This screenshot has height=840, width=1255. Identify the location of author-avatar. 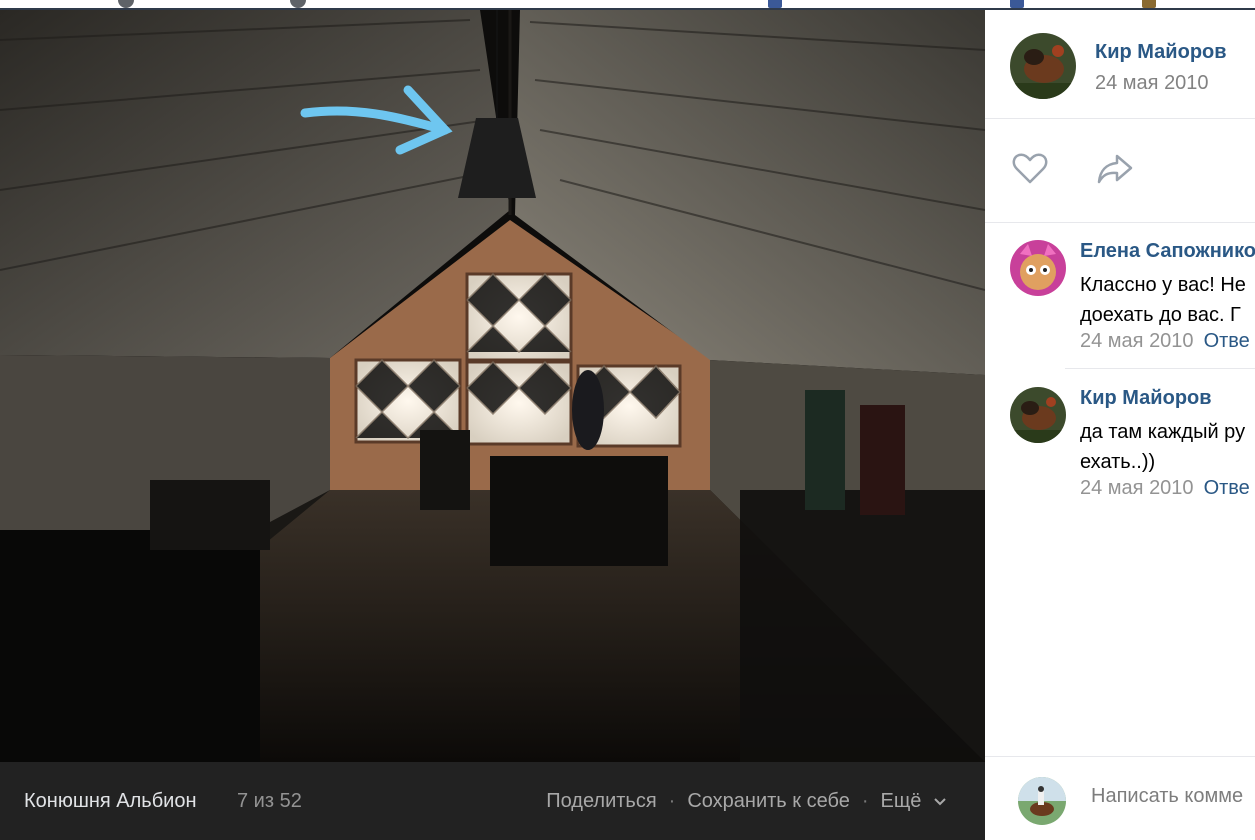
(1043, 66).